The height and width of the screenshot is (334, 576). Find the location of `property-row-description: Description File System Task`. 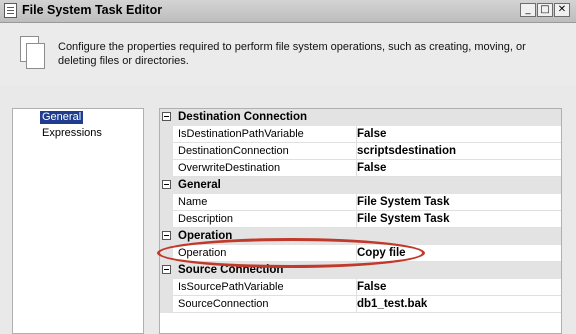

property-row-description: Description File System Task is located at coordinates (360, 219).